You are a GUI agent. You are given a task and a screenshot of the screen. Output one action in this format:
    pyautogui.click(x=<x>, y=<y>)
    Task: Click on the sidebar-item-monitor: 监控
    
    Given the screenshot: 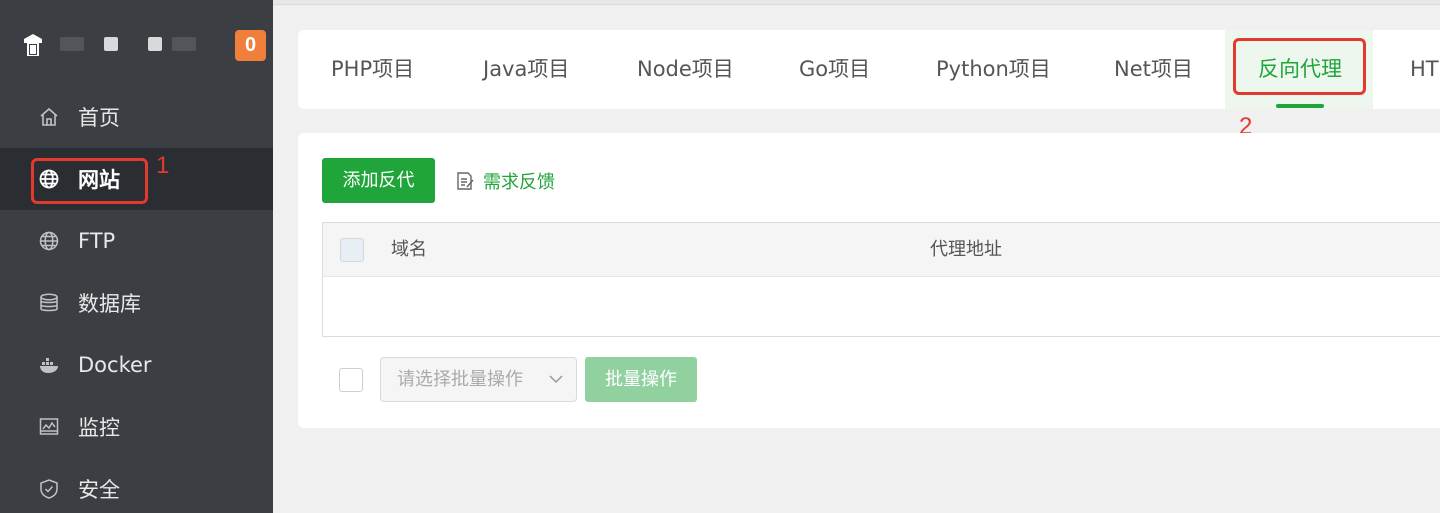 What is the action you would take?
    pyautogui.click(x=136, y=427)
    